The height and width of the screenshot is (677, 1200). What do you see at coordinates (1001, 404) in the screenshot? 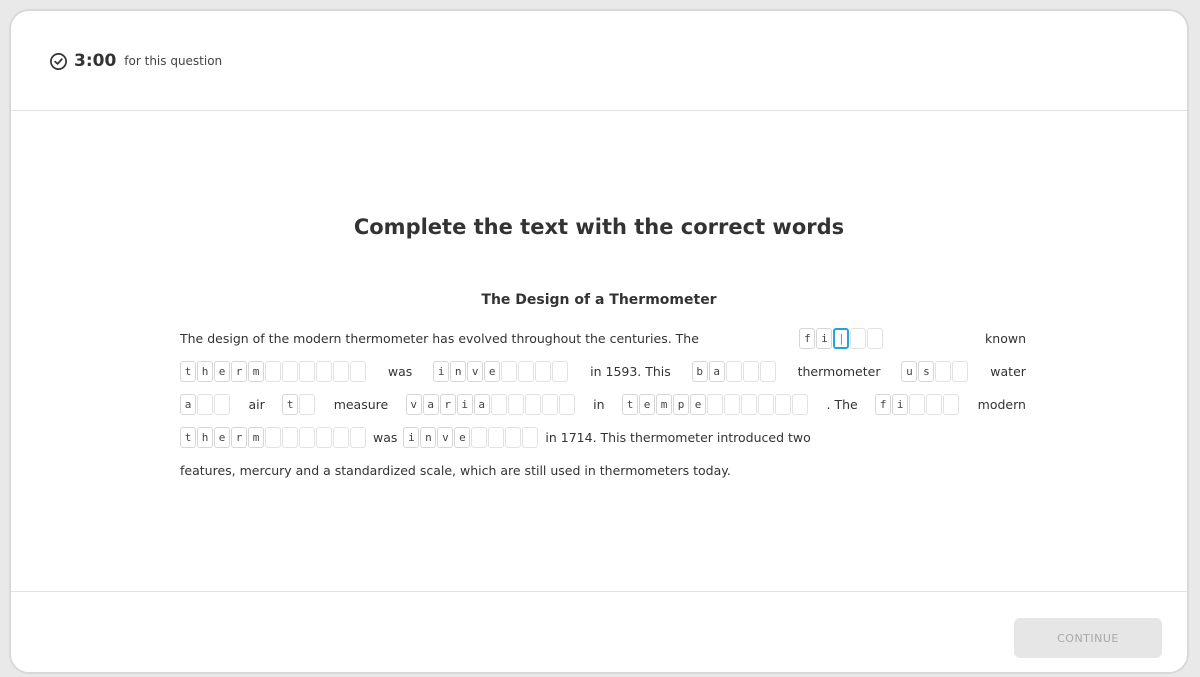
I see `passage-text: modern` at bounding box center [1001, 404].